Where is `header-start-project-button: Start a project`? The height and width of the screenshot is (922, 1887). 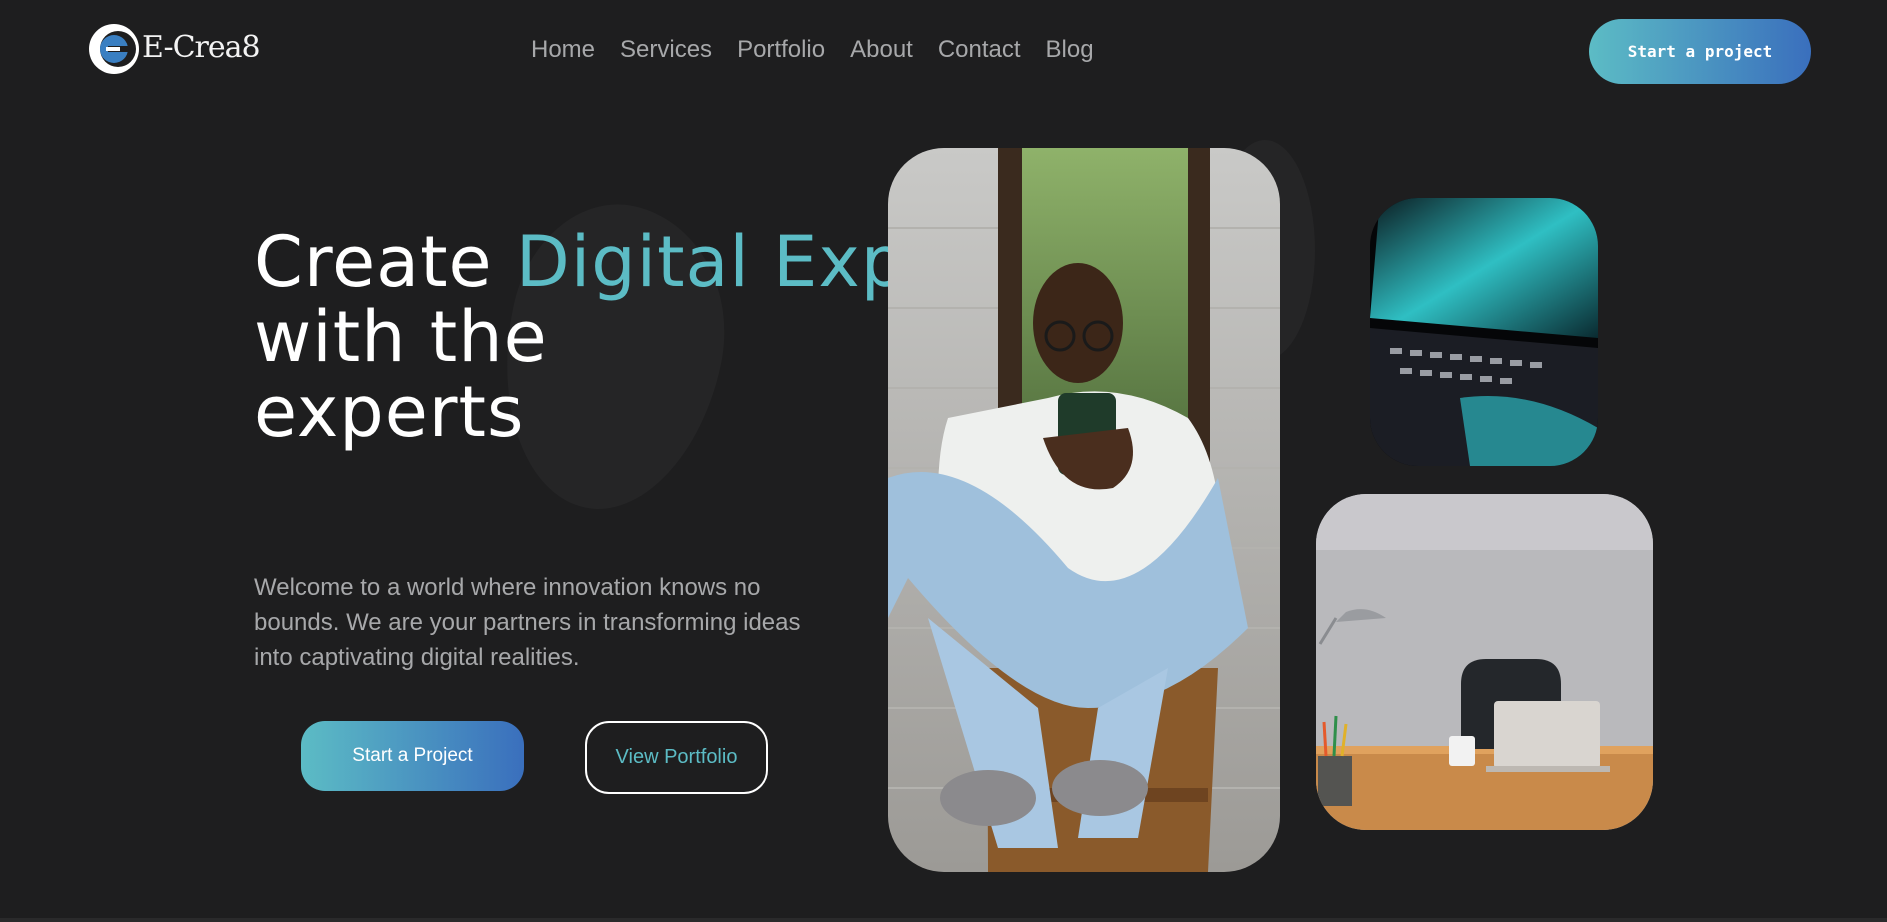
header-start-project-button: Start a project is located at coordinates (1700, 51).